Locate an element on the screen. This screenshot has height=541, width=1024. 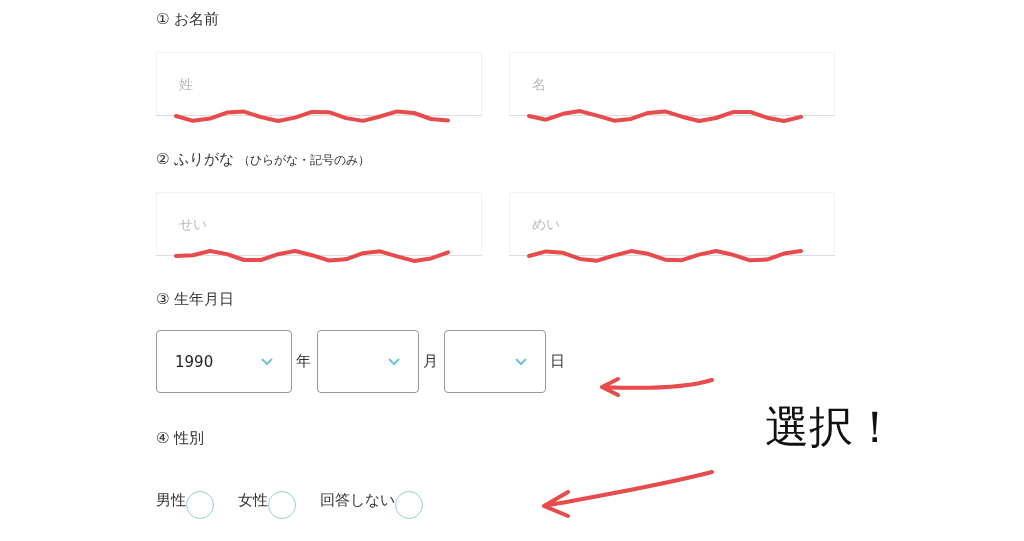
date-select: 1990 is located at coordinates (224, 361).